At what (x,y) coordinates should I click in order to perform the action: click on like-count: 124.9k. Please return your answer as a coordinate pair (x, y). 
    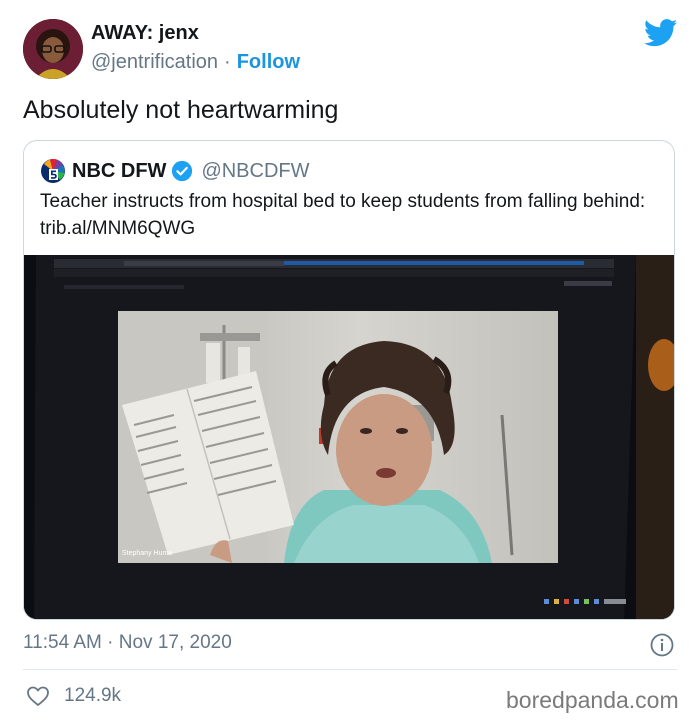
    Looking at the image, I should click on (93, 695).